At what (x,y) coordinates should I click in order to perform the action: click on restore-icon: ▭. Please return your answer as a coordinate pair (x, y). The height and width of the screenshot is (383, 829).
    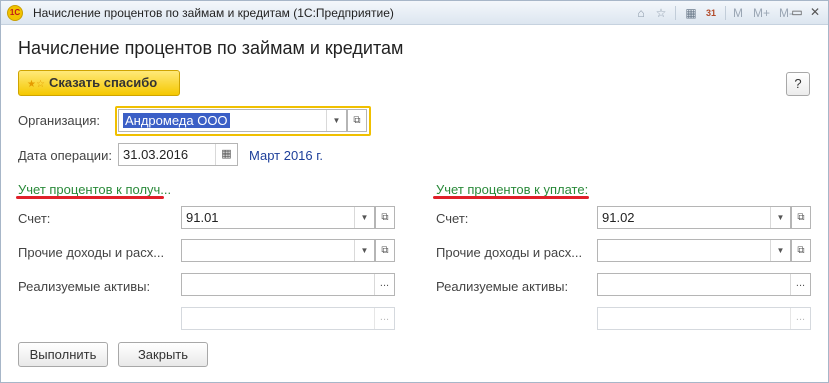
    Looking at the image, I should click on (797, 13).